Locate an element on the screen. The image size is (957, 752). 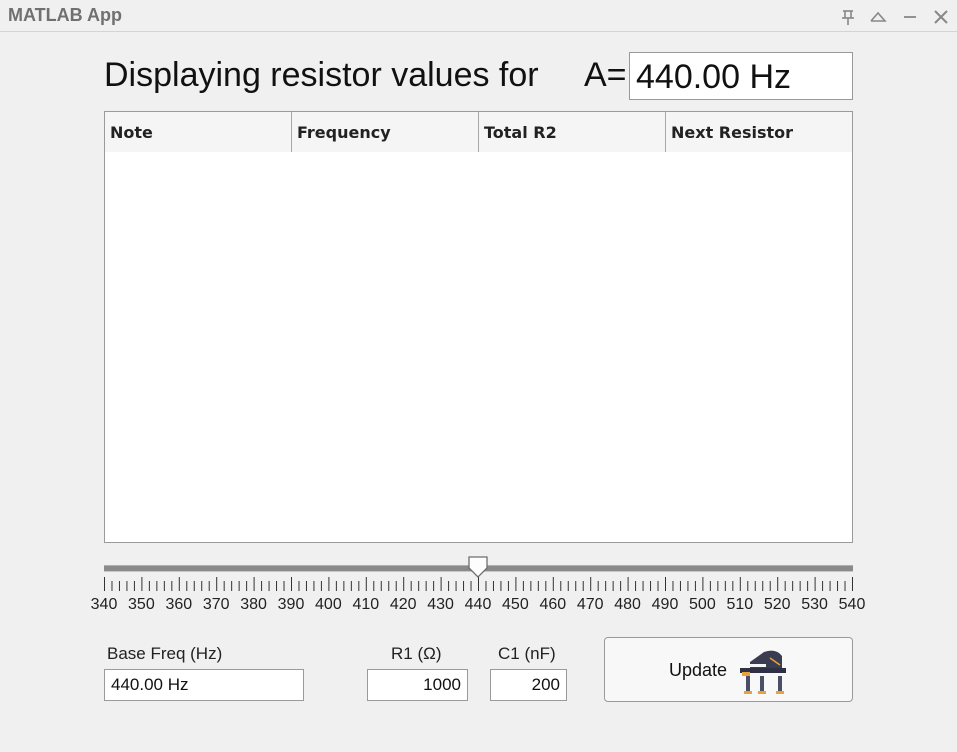
slider-tick-label: 370 is located at coordinates (216, 604).